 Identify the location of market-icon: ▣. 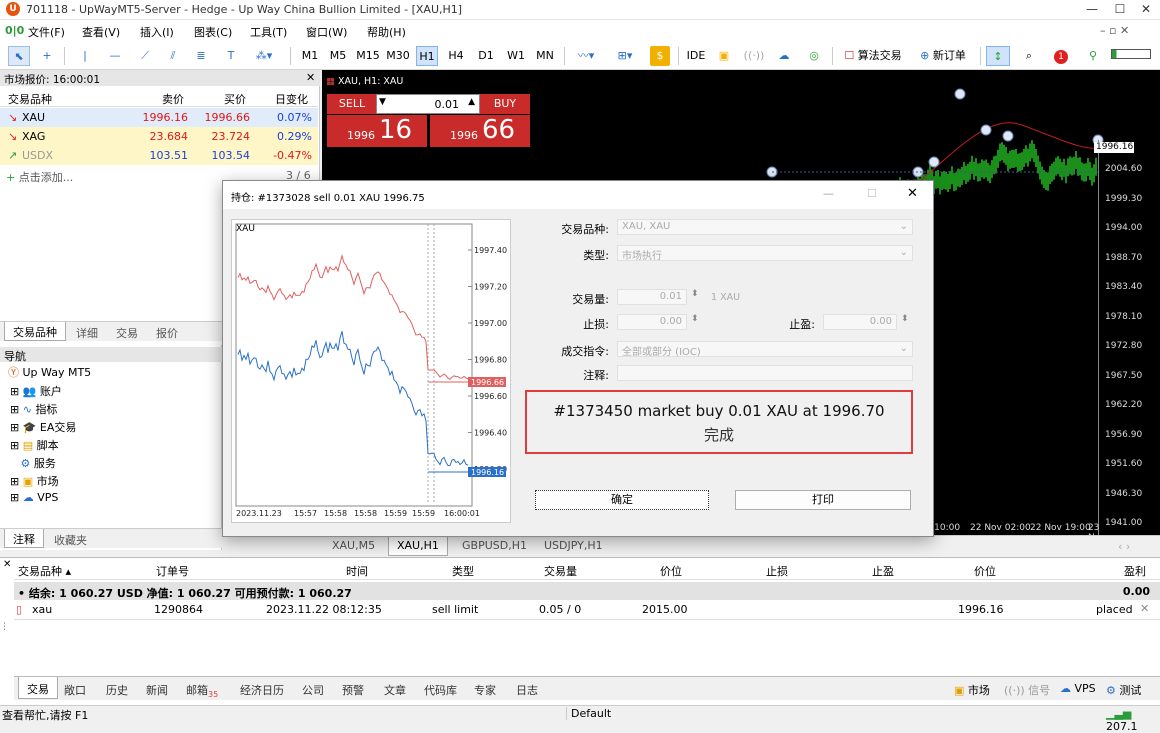
(724, 56).